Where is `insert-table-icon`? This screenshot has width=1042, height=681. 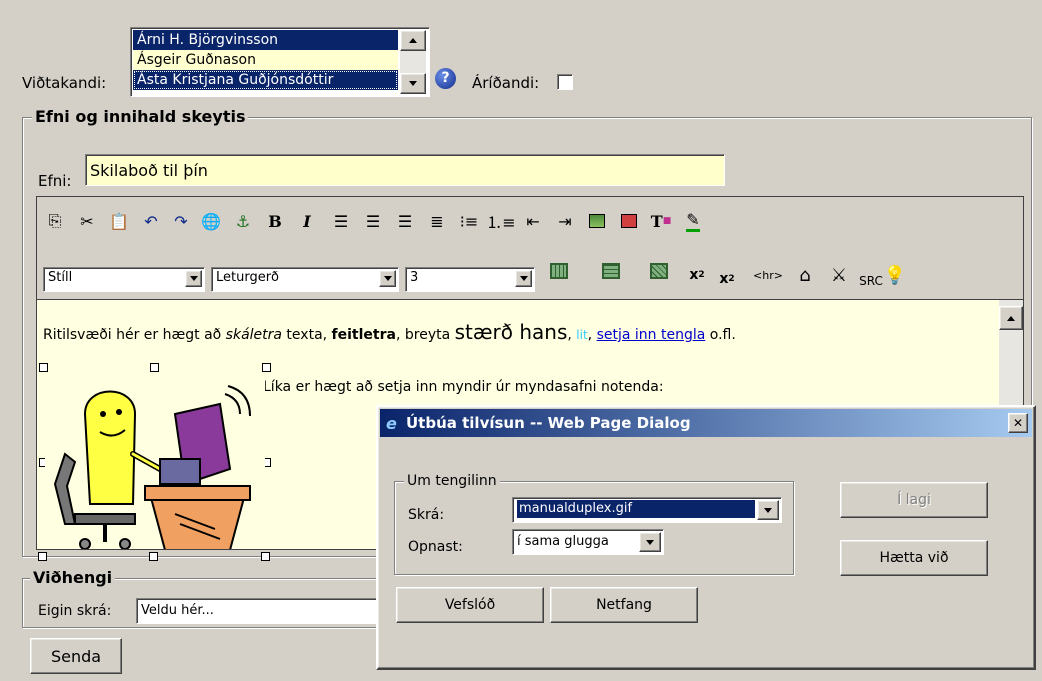 insert-table-icon is located at coordinates (629, 221).